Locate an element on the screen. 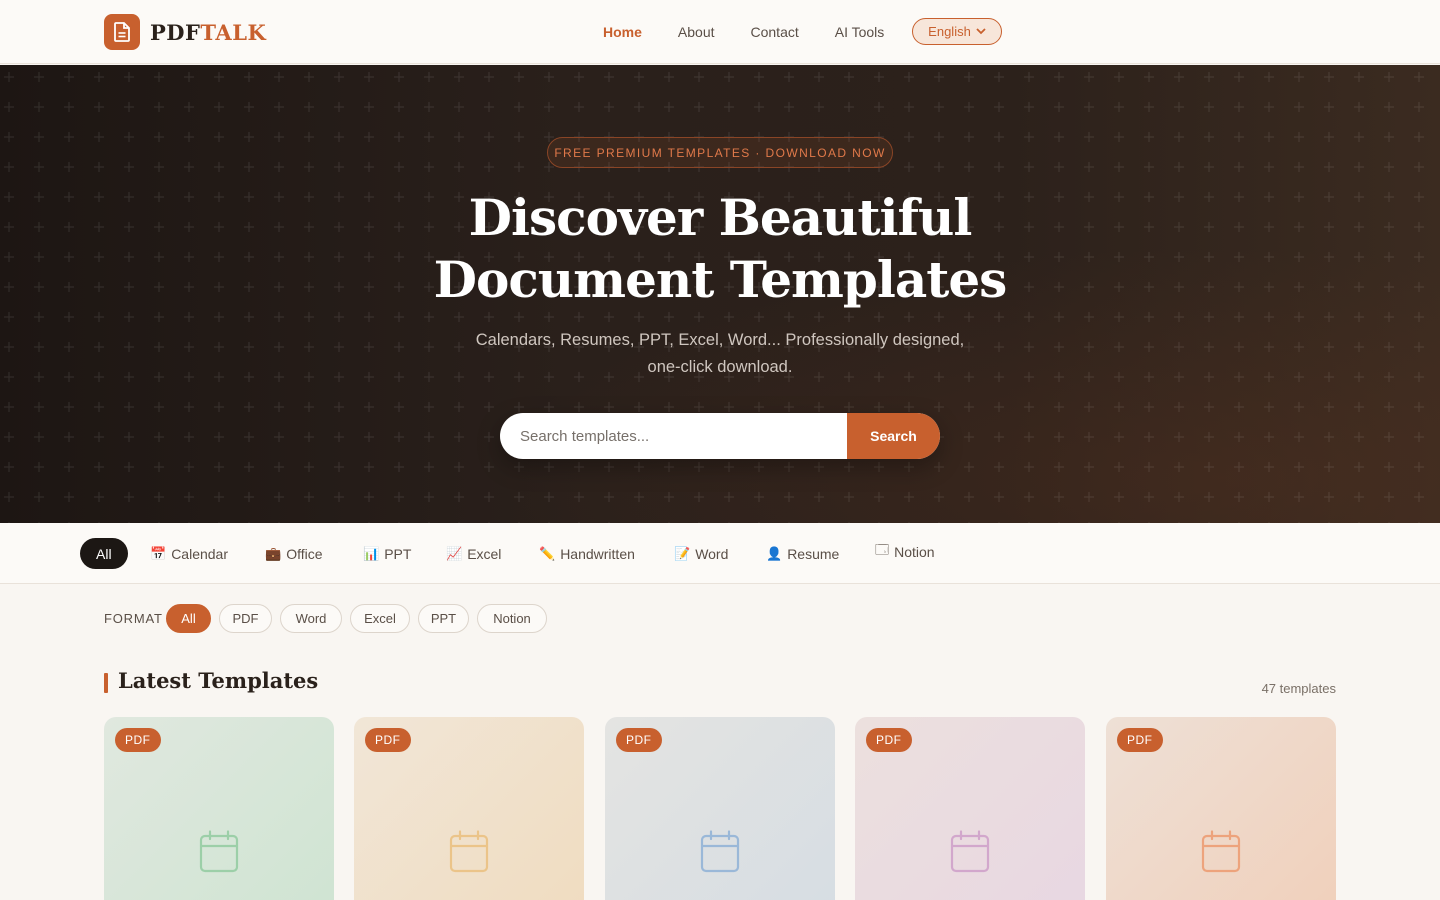 The height and width of the screenshot is (900, 1440). chevron-down-icon is located at coordinates (981, 31).